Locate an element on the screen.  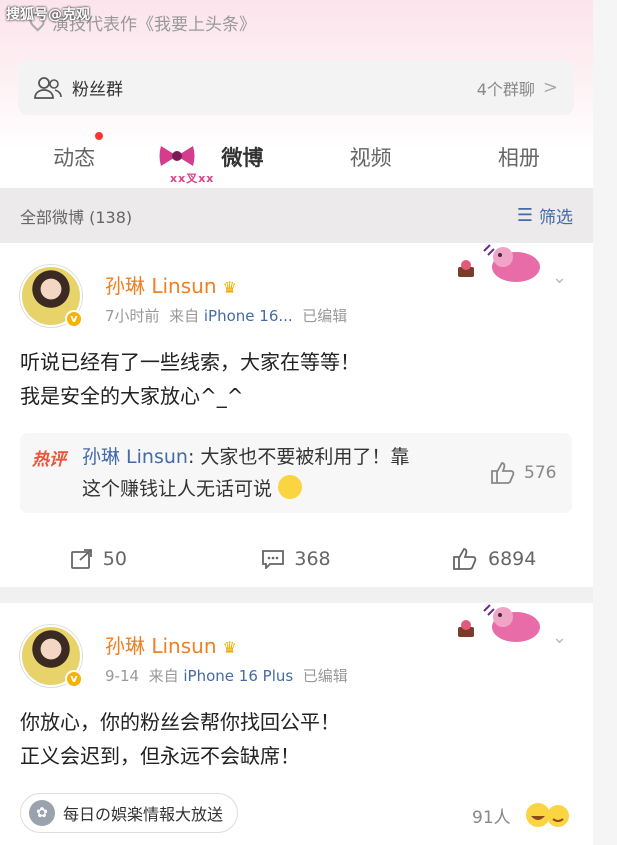
tab-video: 视频 is located at coordinates (371, 158).